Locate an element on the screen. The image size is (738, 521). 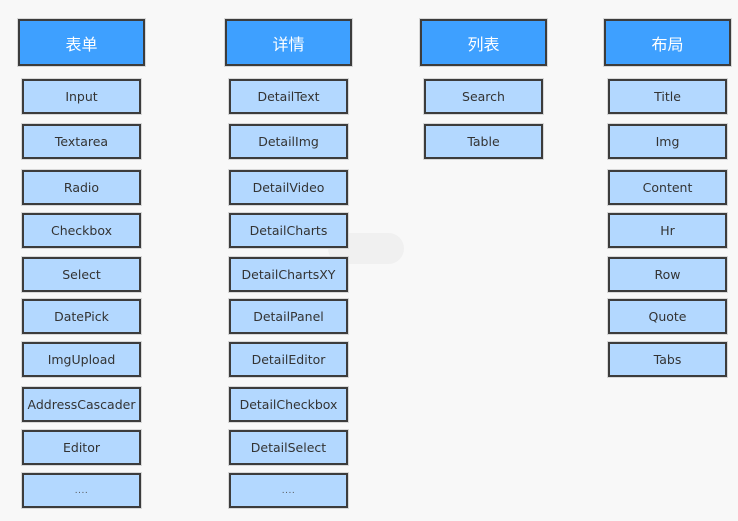
component-box: DetailCharts is located at coordinates (288, 230).